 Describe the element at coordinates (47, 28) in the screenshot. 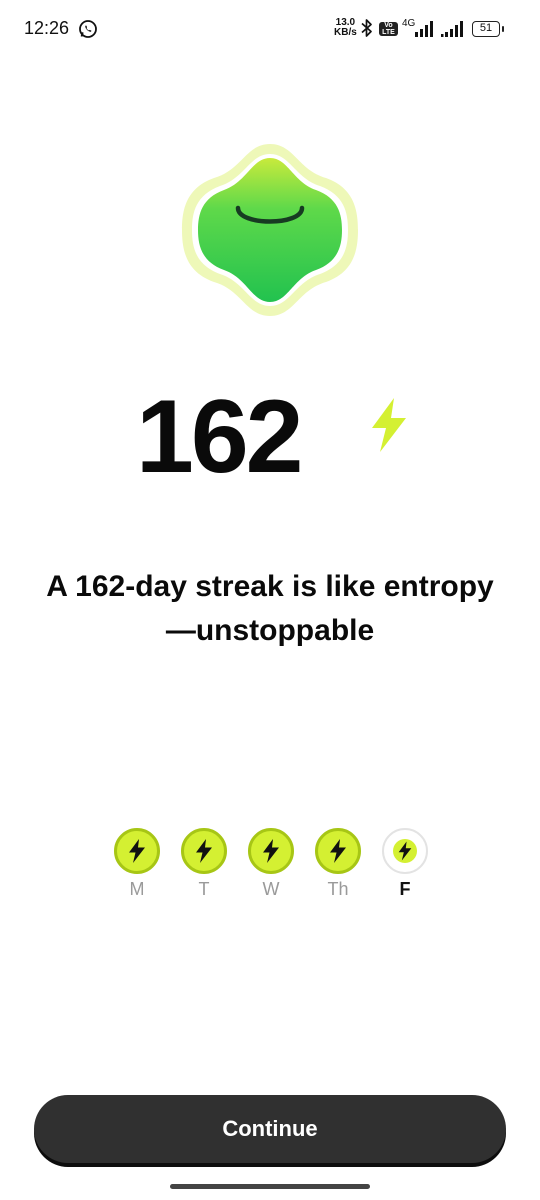

I see `status-time: 12:26` at that location.